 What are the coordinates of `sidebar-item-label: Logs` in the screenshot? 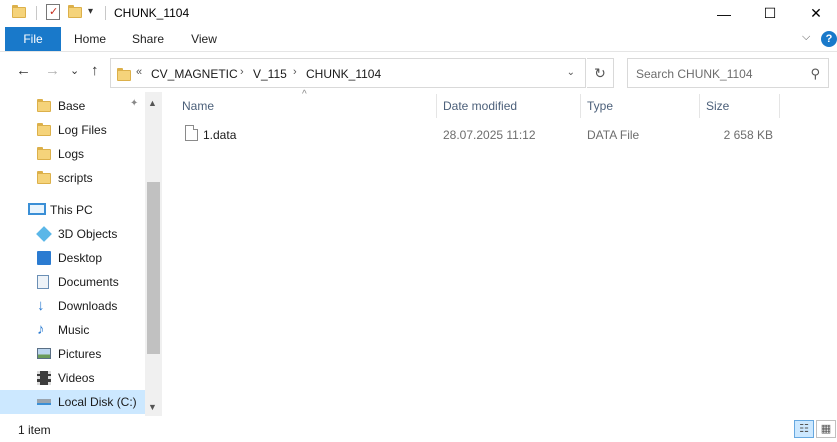 It's located at (71, 154).